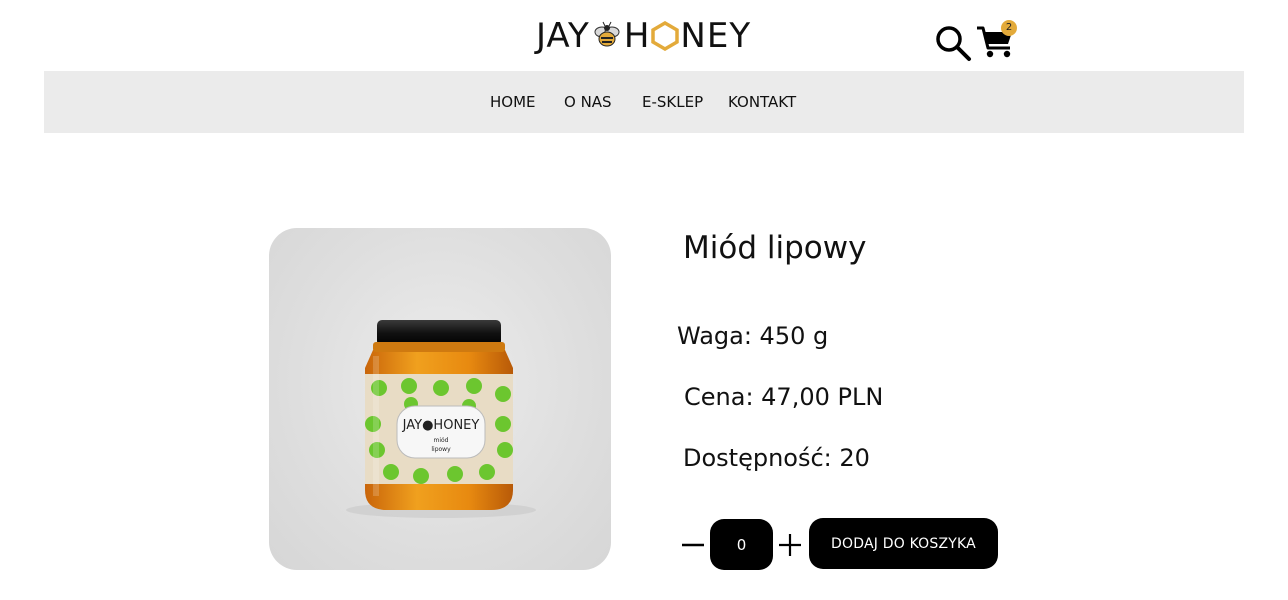 The height and width of the screenshot is (600, 1288). I want to click on plus-icon, so click(790, 545).